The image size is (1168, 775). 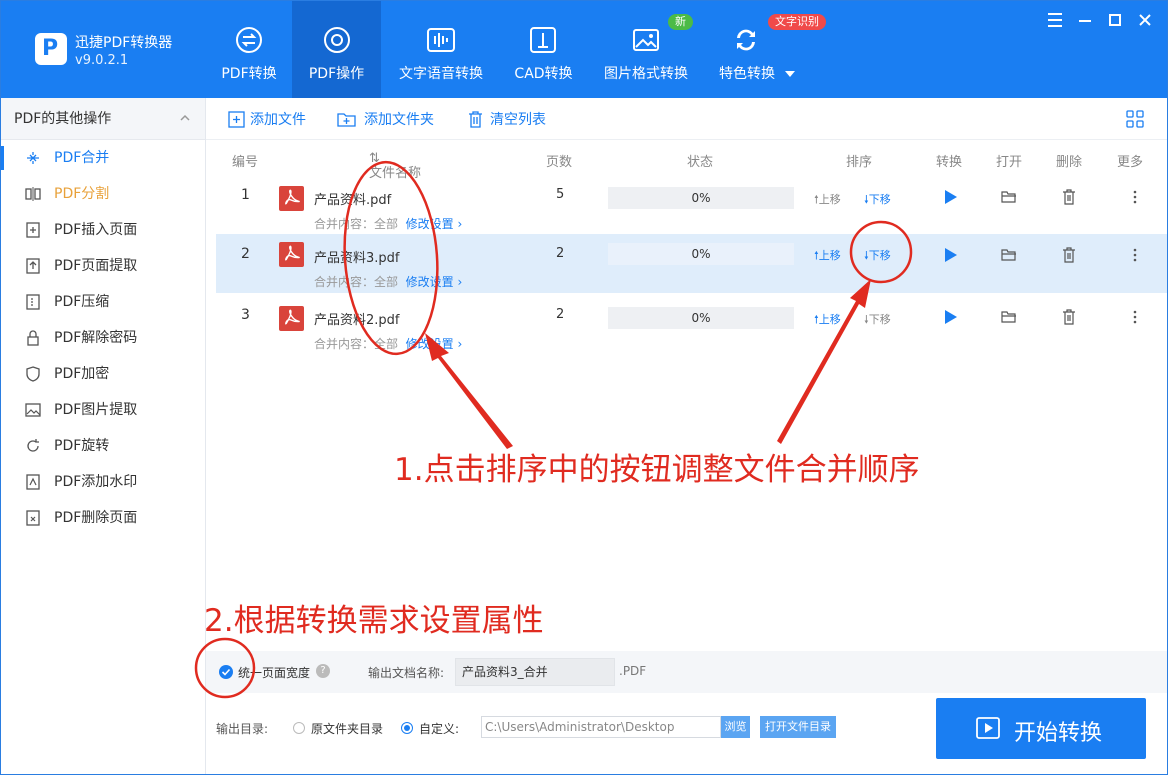 I want to click on annotation-circle-checkbox, so click(x=225, y=668).